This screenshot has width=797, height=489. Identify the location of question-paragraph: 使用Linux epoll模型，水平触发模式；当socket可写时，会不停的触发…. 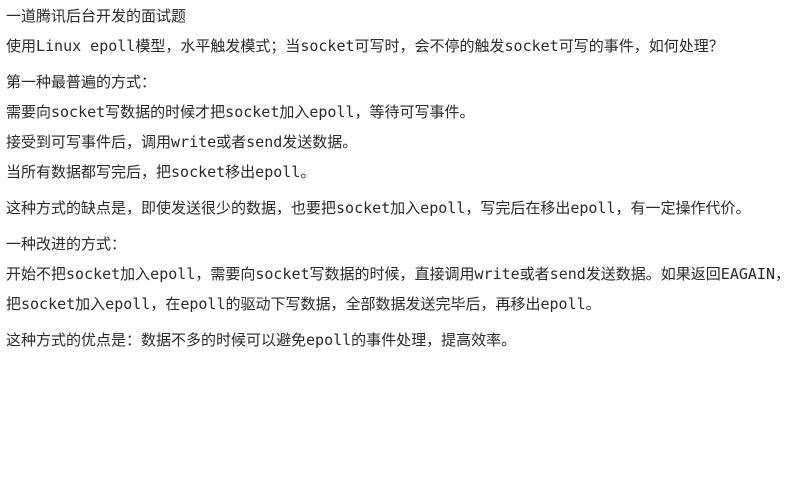
(365, 46).